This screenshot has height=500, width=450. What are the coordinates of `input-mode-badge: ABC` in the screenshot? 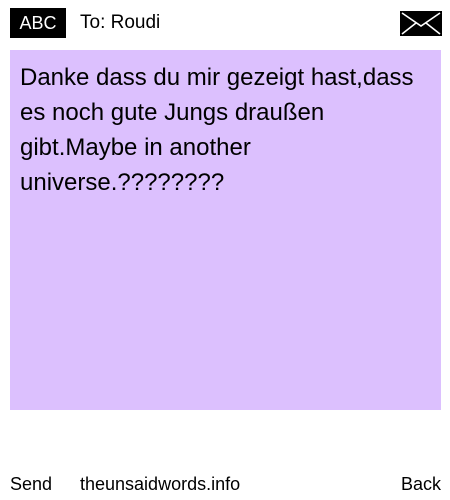 It's located at (38, 23).